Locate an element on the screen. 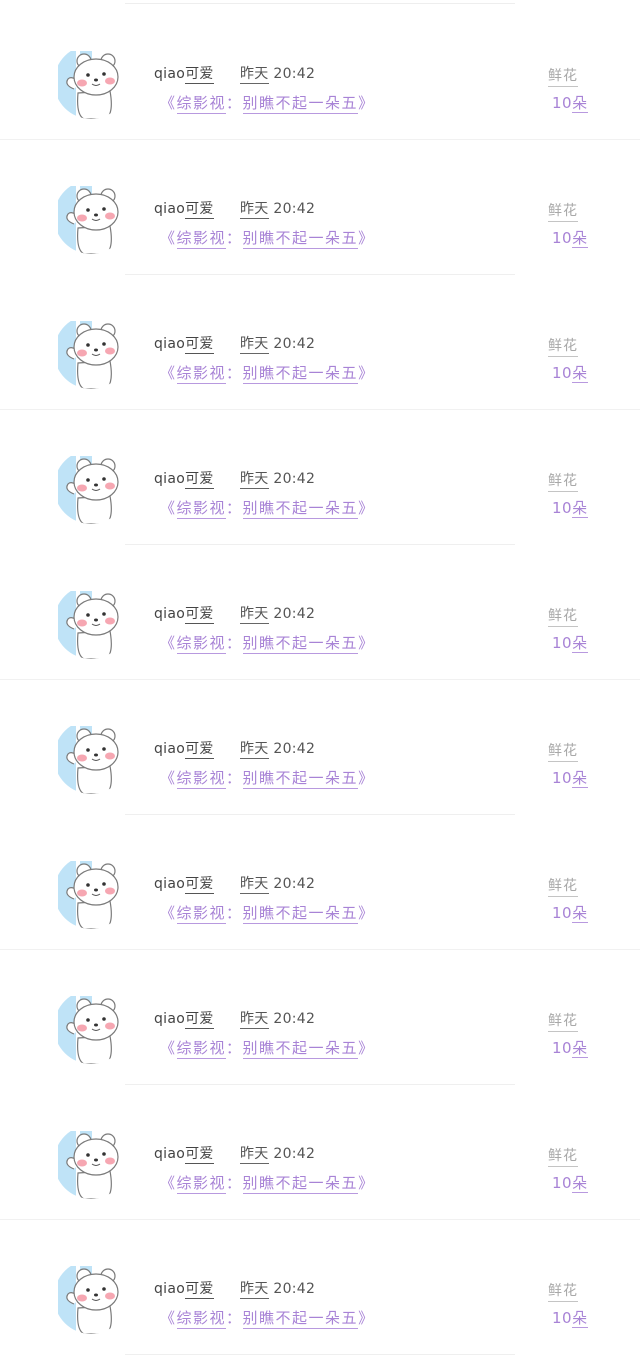  bear-avatar-icon is located at coordinates (91, 352).